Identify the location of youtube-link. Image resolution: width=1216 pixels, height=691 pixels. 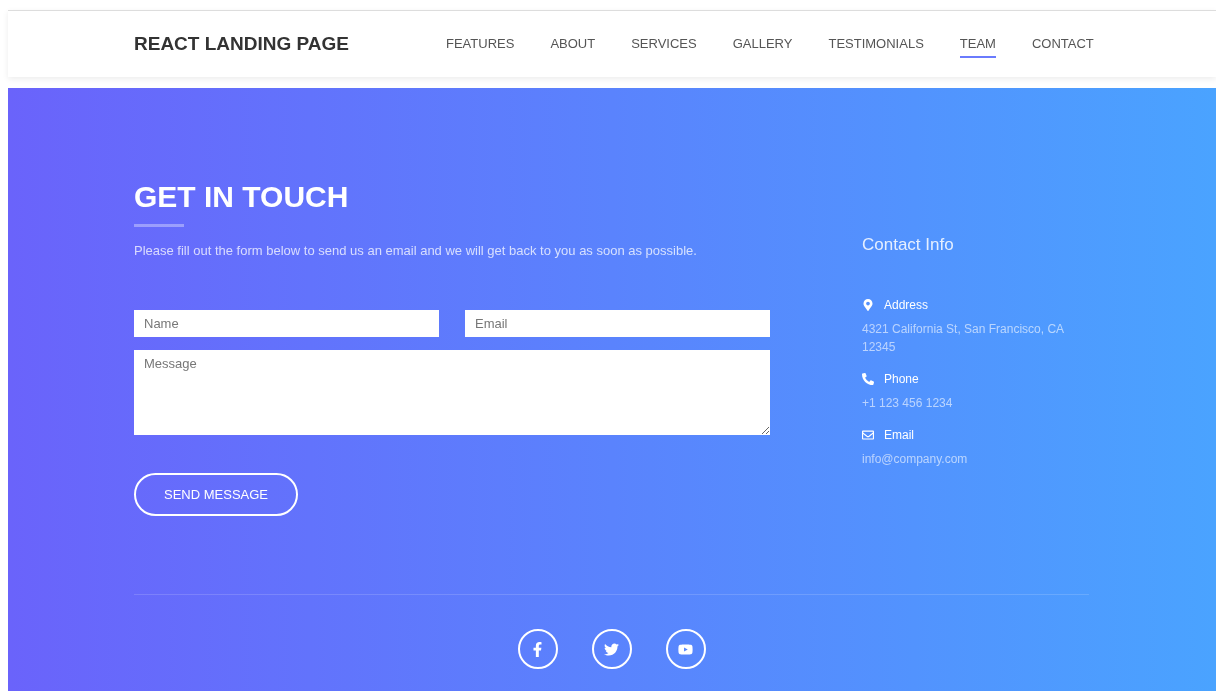
(685, 649).